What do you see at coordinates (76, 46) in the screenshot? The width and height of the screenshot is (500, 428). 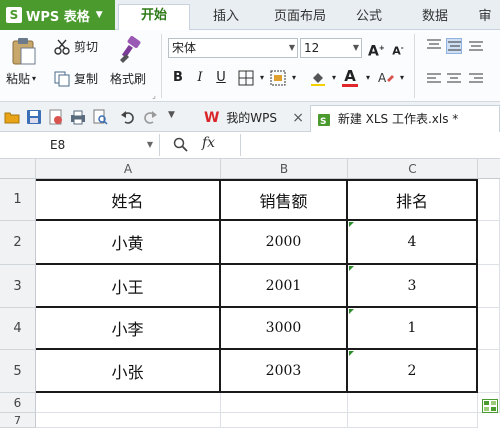 I see `cut-button: 剪切` at bounding box center [76, 46].